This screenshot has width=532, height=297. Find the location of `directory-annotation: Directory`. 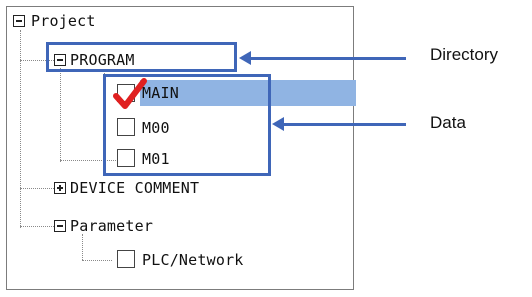

directory-annotation: Directory is located at coordinates (464, 54).